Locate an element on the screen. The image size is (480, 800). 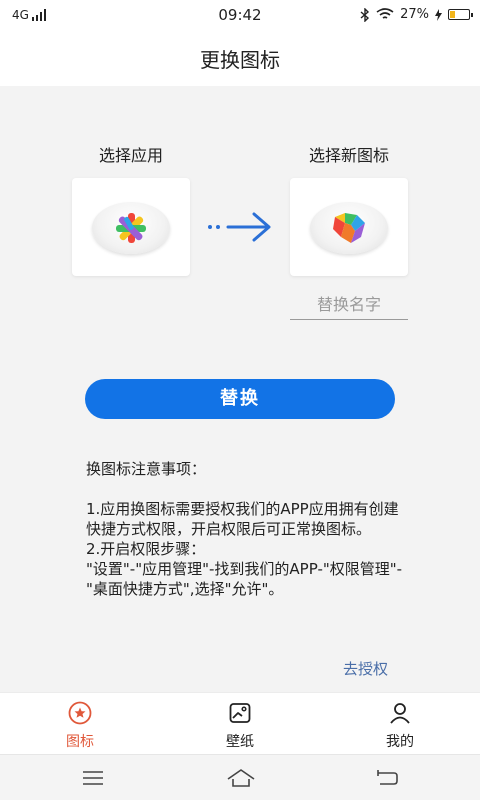
star-circle-icon is located at coordinates (80, 713).